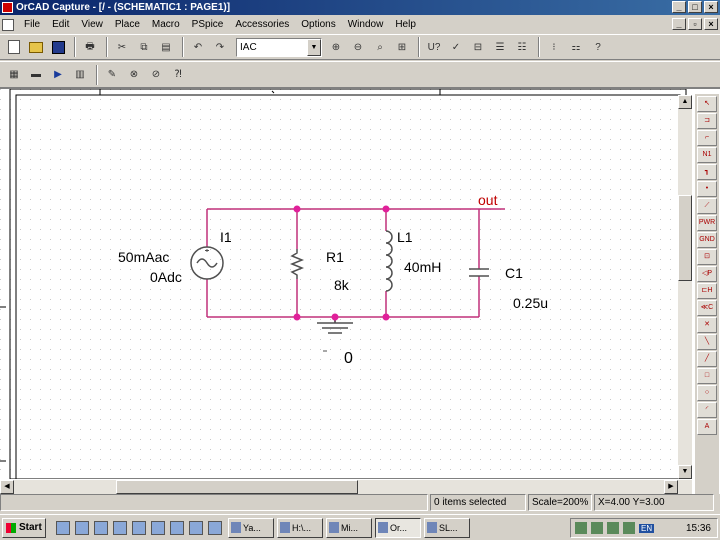 The image size is (720, 540). What do you see at coordinates (358, 47) in the screenshot?
I see `zoom-out-icon: ⊖` at bounding box center [358, 47].